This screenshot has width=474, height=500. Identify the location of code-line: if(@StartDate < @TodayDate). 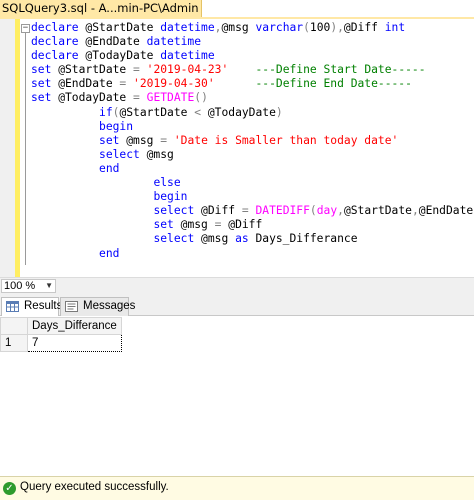
(252, 113).